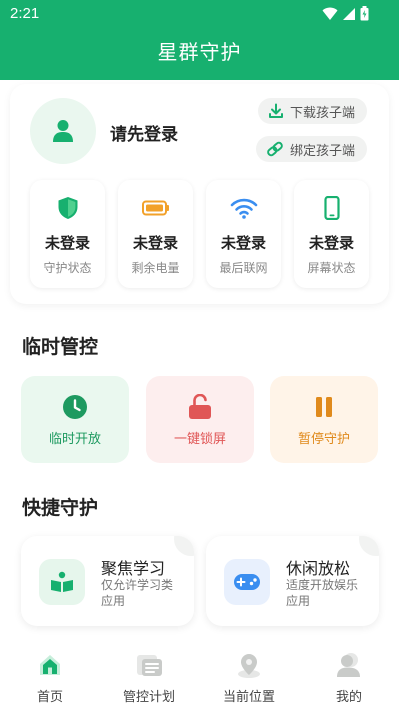 This screenshot has width=399, height=711. What do you see at coordinates (149, 677) in the screenshot?
I see `tab-control-plan: 管控计划` at bounding box center [149, 677].